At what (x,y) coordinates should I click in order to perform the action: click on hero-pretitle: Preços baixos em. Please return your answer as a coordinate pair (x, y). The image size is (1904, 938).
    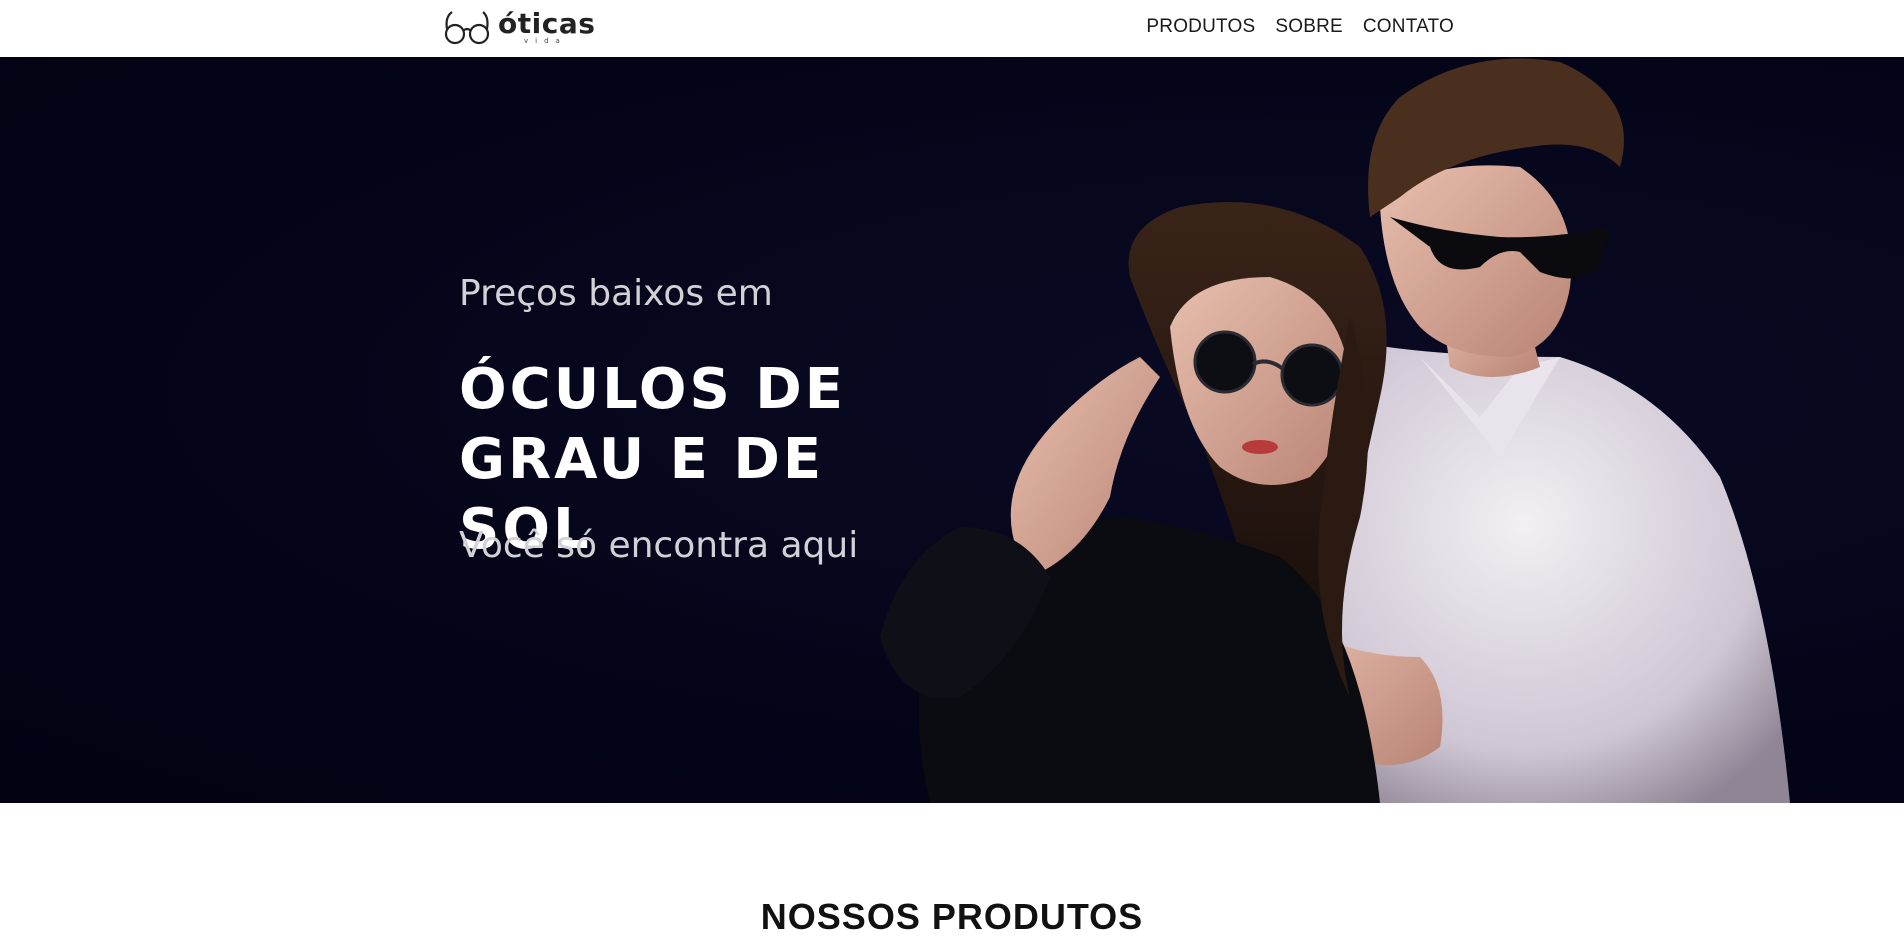
    Looking at the image, I should click on (616, 293).